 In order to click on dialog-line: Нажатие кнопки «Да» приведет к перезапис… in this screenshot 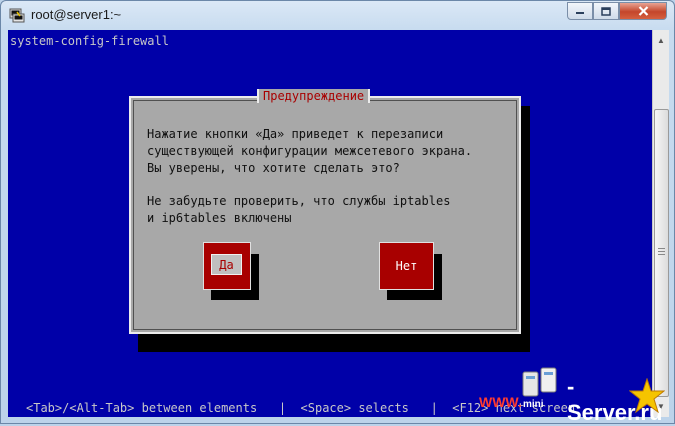, I will do `click(295, 134)`.